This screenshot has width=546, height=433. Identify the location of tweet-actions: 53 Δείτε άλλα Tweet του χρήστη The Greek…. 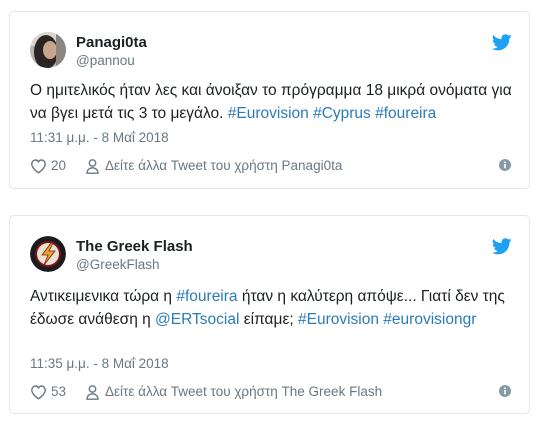
(270, 392).